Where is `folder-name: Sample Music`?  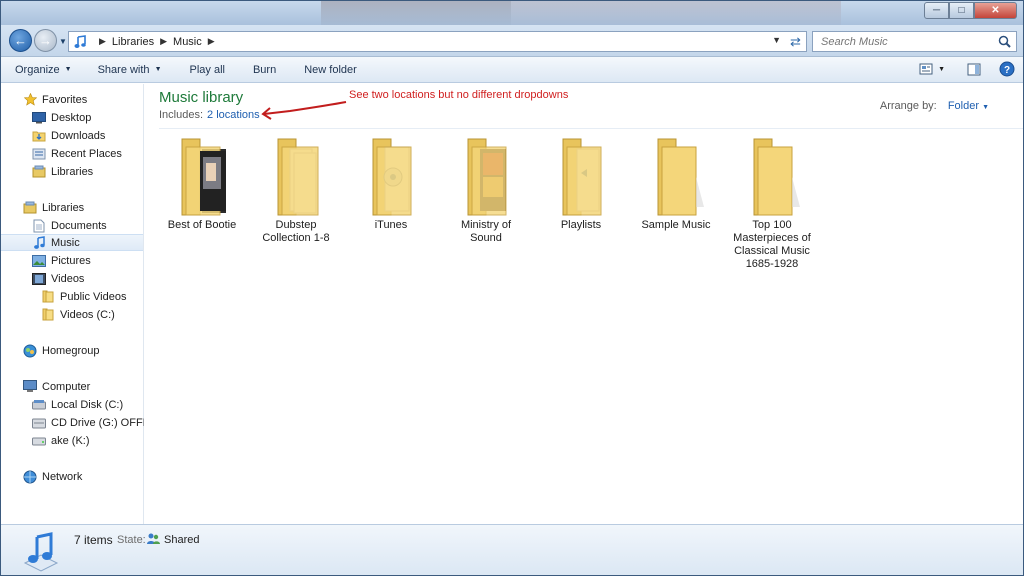
folder-name: Sample Music is located at coordinates (676, 225).